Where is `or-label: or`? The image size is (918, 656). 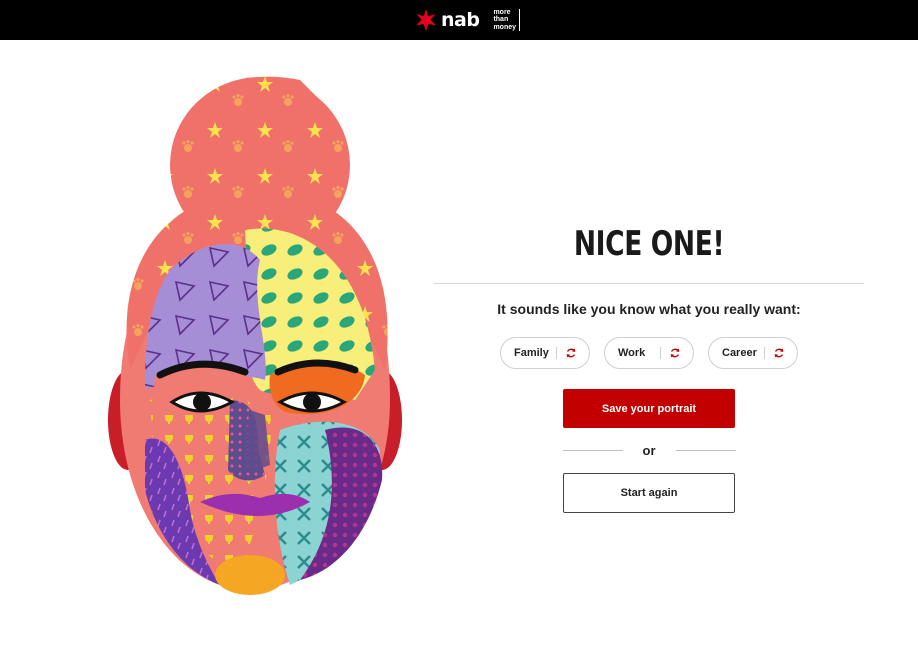 or-label: or is located at coordinates (649, 450).